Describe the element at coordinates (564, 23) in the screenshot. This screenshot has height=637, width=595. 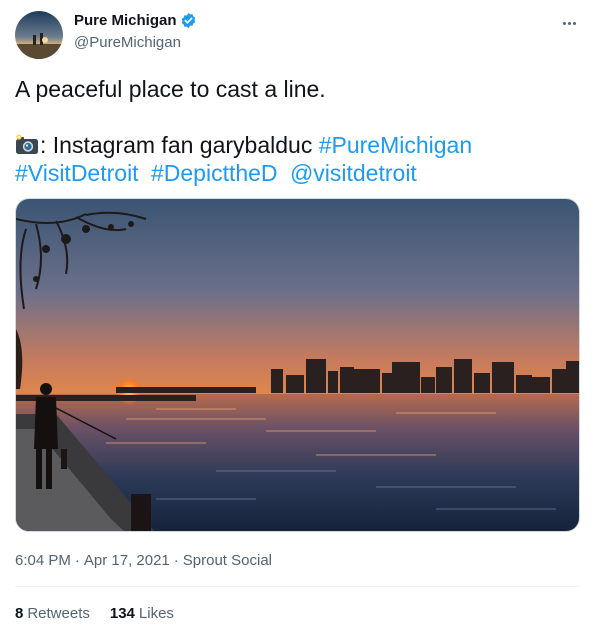
I see `more-options-icon` at that location.